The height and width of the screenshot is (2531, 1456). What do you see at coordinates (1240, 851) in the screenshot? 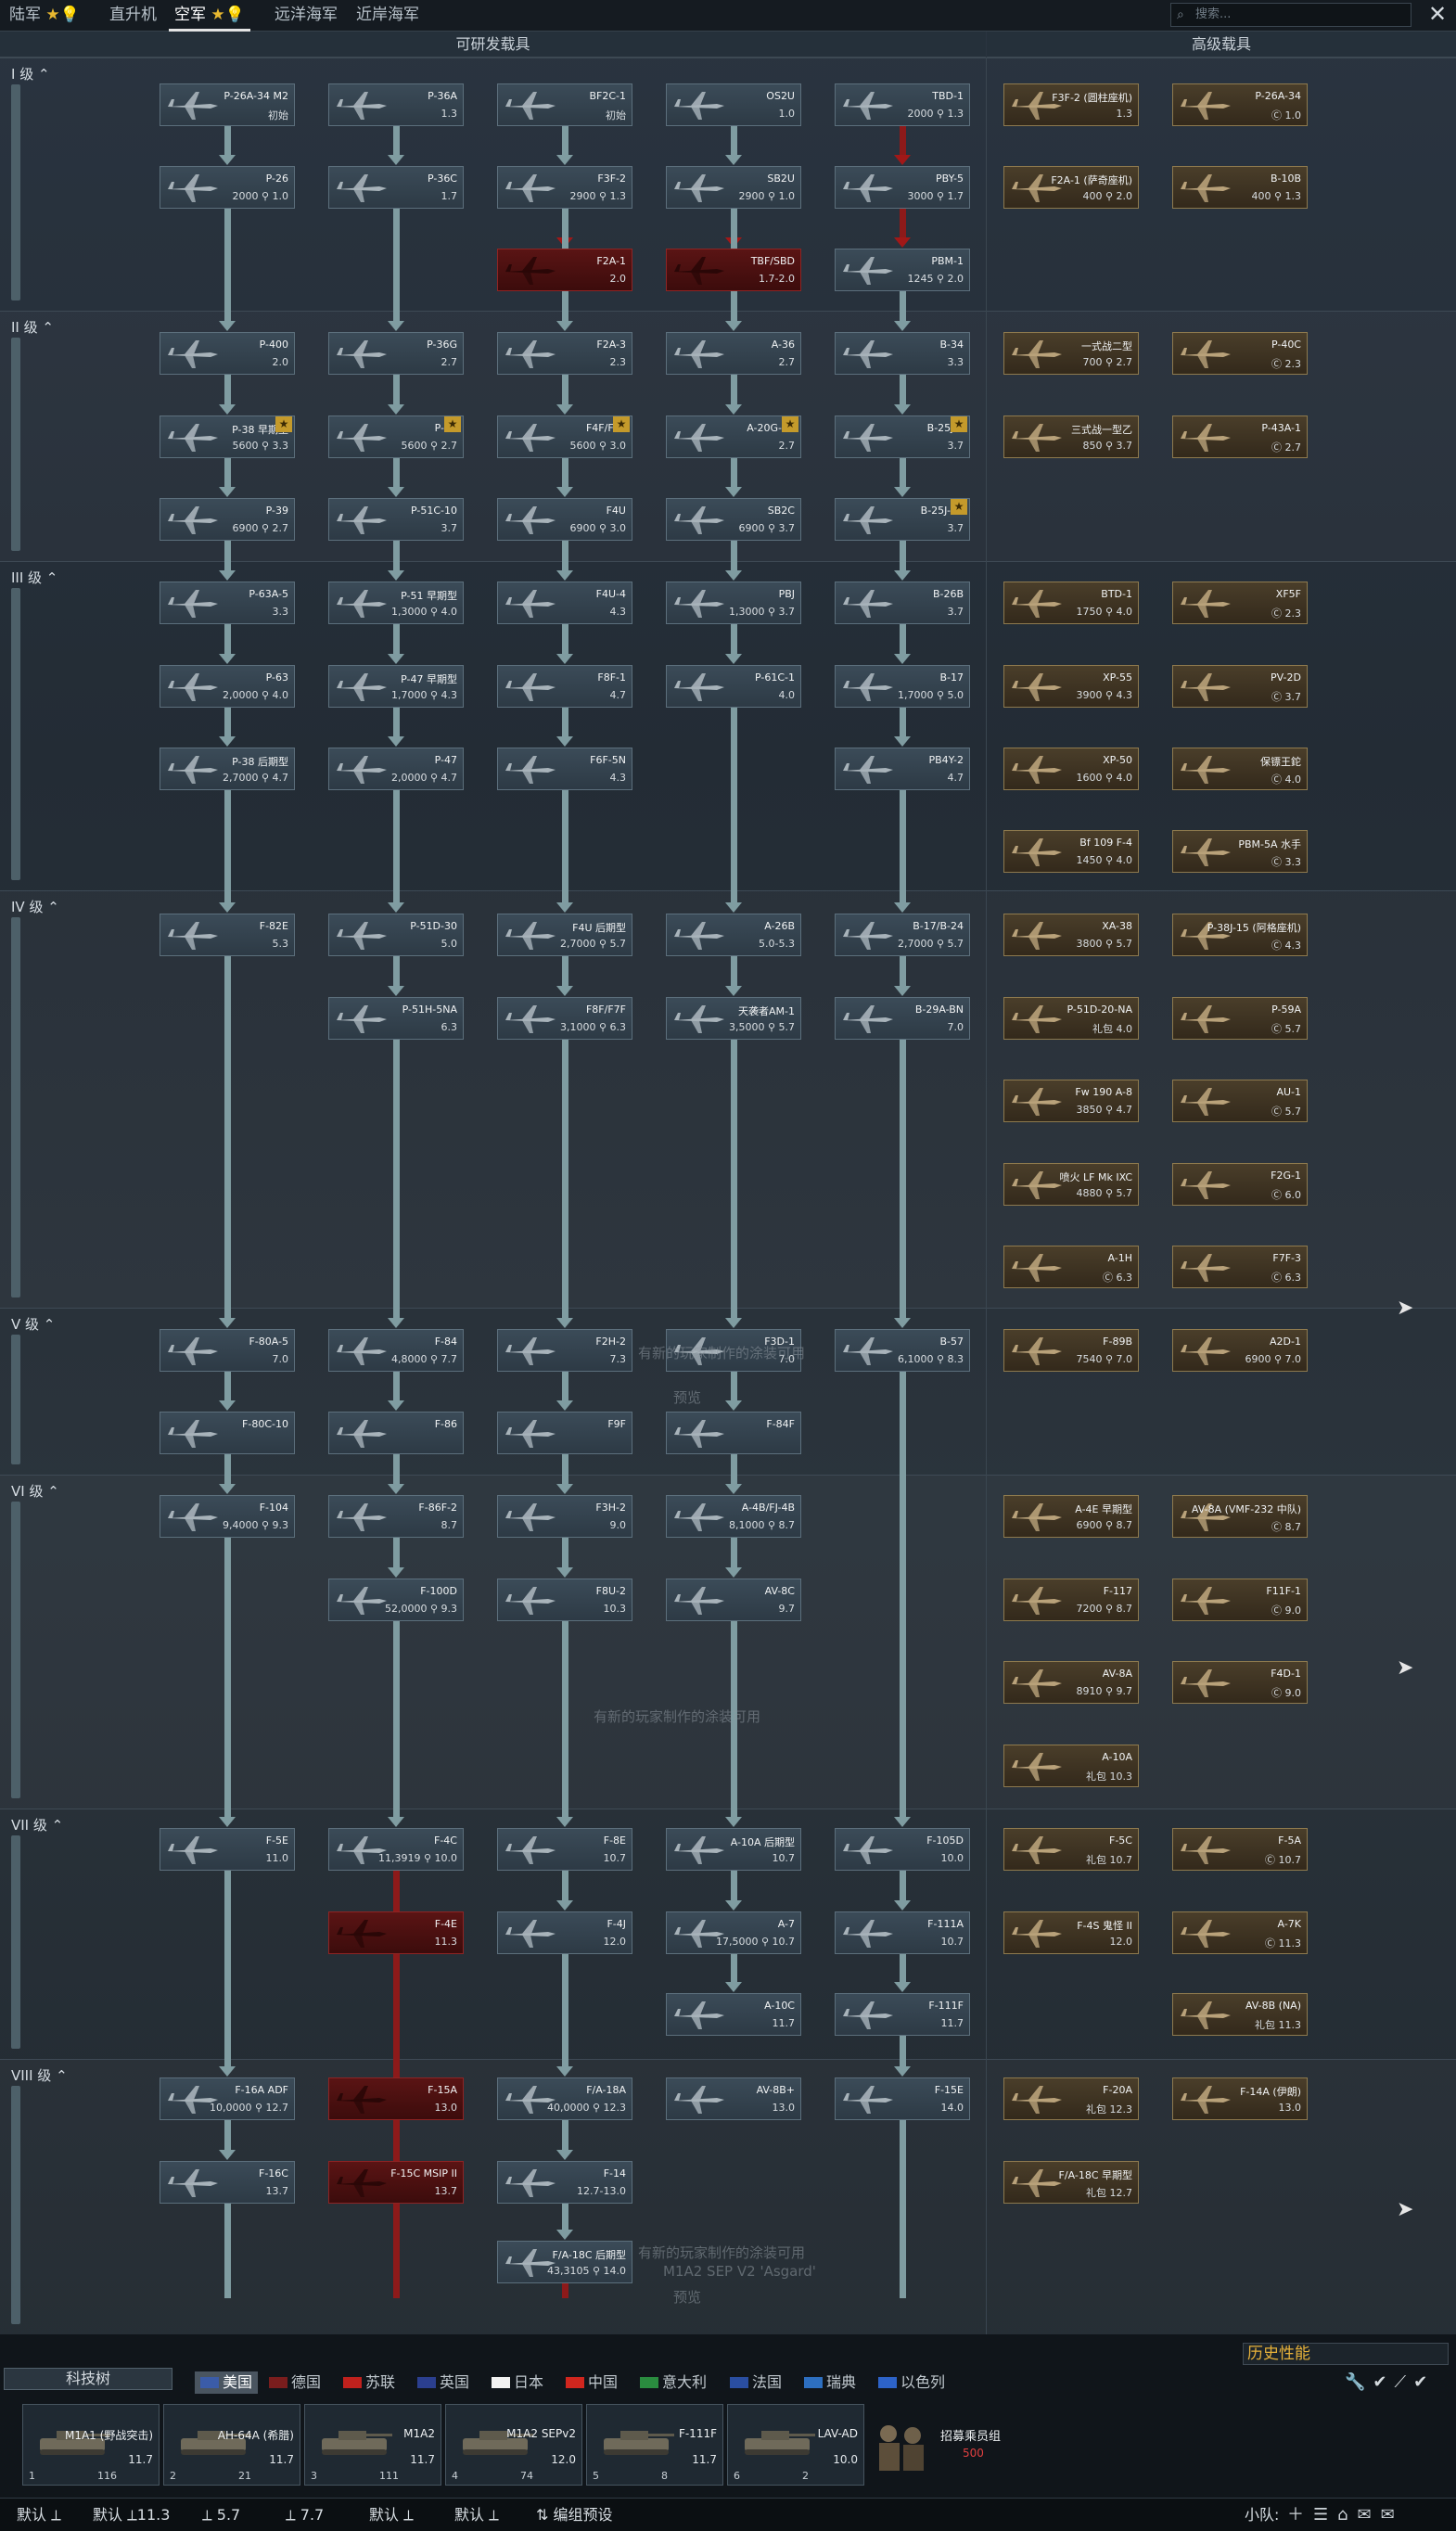
I see `vehicle-card: PBM-5A 水手 Ⓒ 3.3` at bounding box center [1240, 851].